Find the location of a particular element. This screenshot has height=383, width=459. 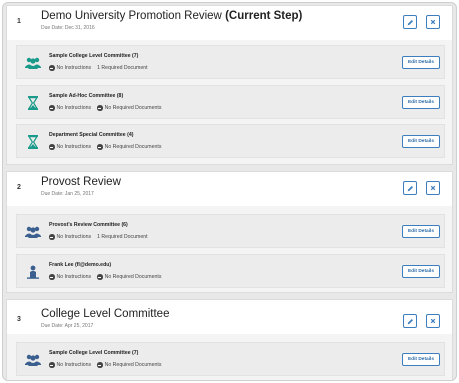

committee-name: Frank Lee (fl@demo.edu) is located at coordinates (80, 265).